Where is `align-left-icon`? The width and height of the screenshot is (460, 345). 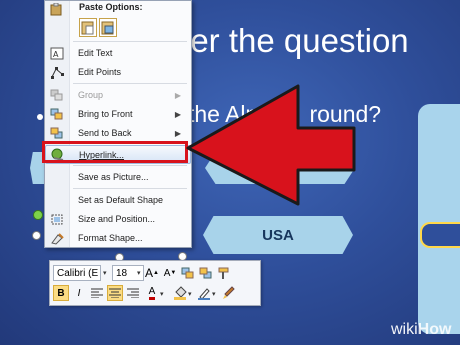 align-left-icon is located at coordinates (97, 293).